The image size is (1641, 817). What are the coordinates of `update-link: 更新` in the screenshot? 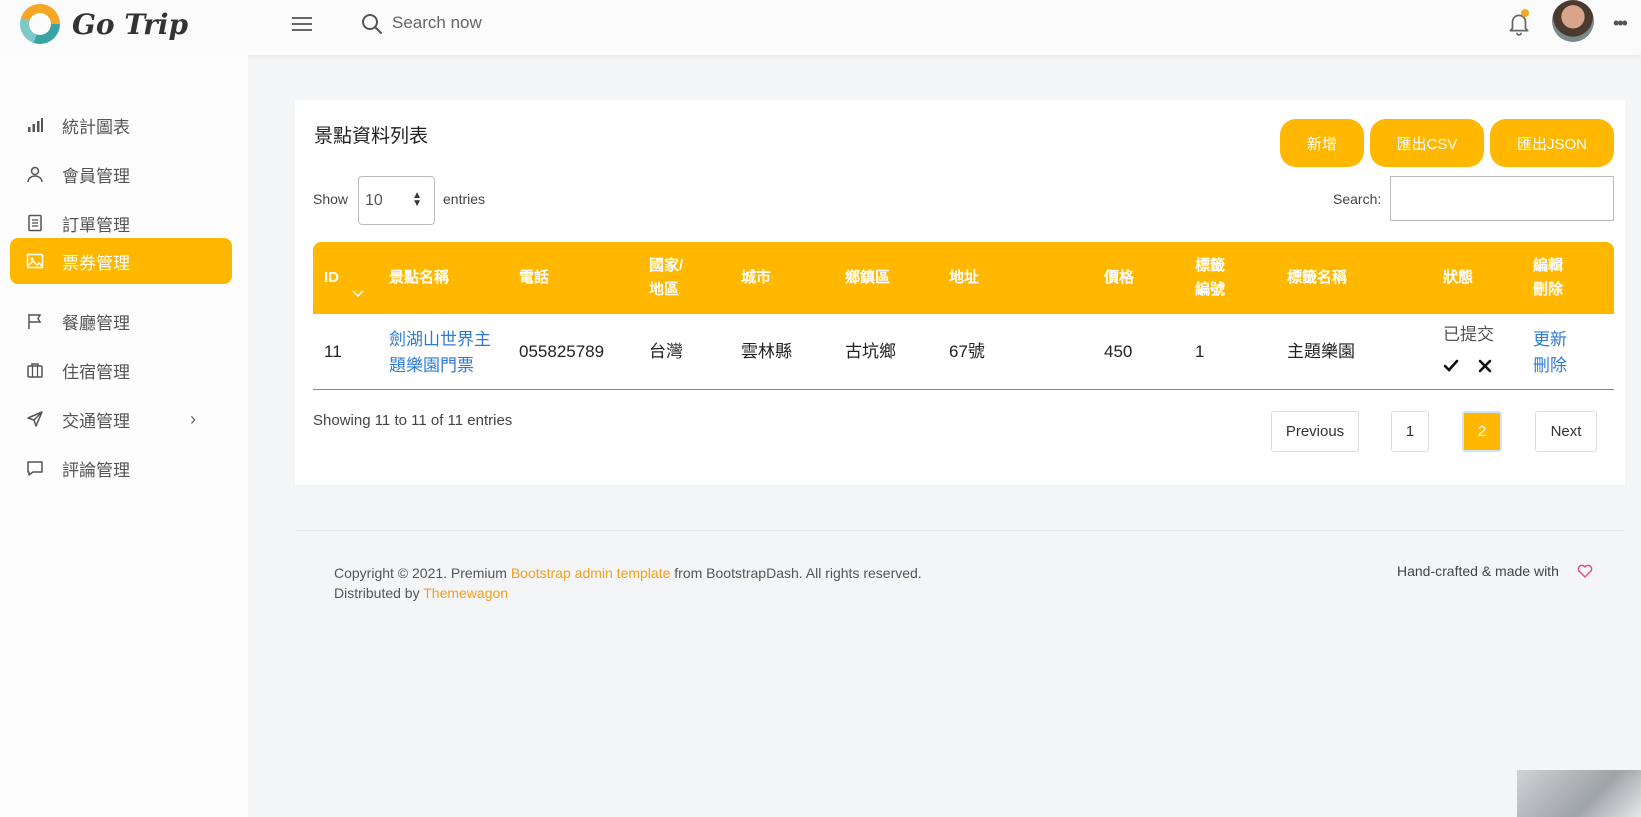 It's located at (1550, 340).